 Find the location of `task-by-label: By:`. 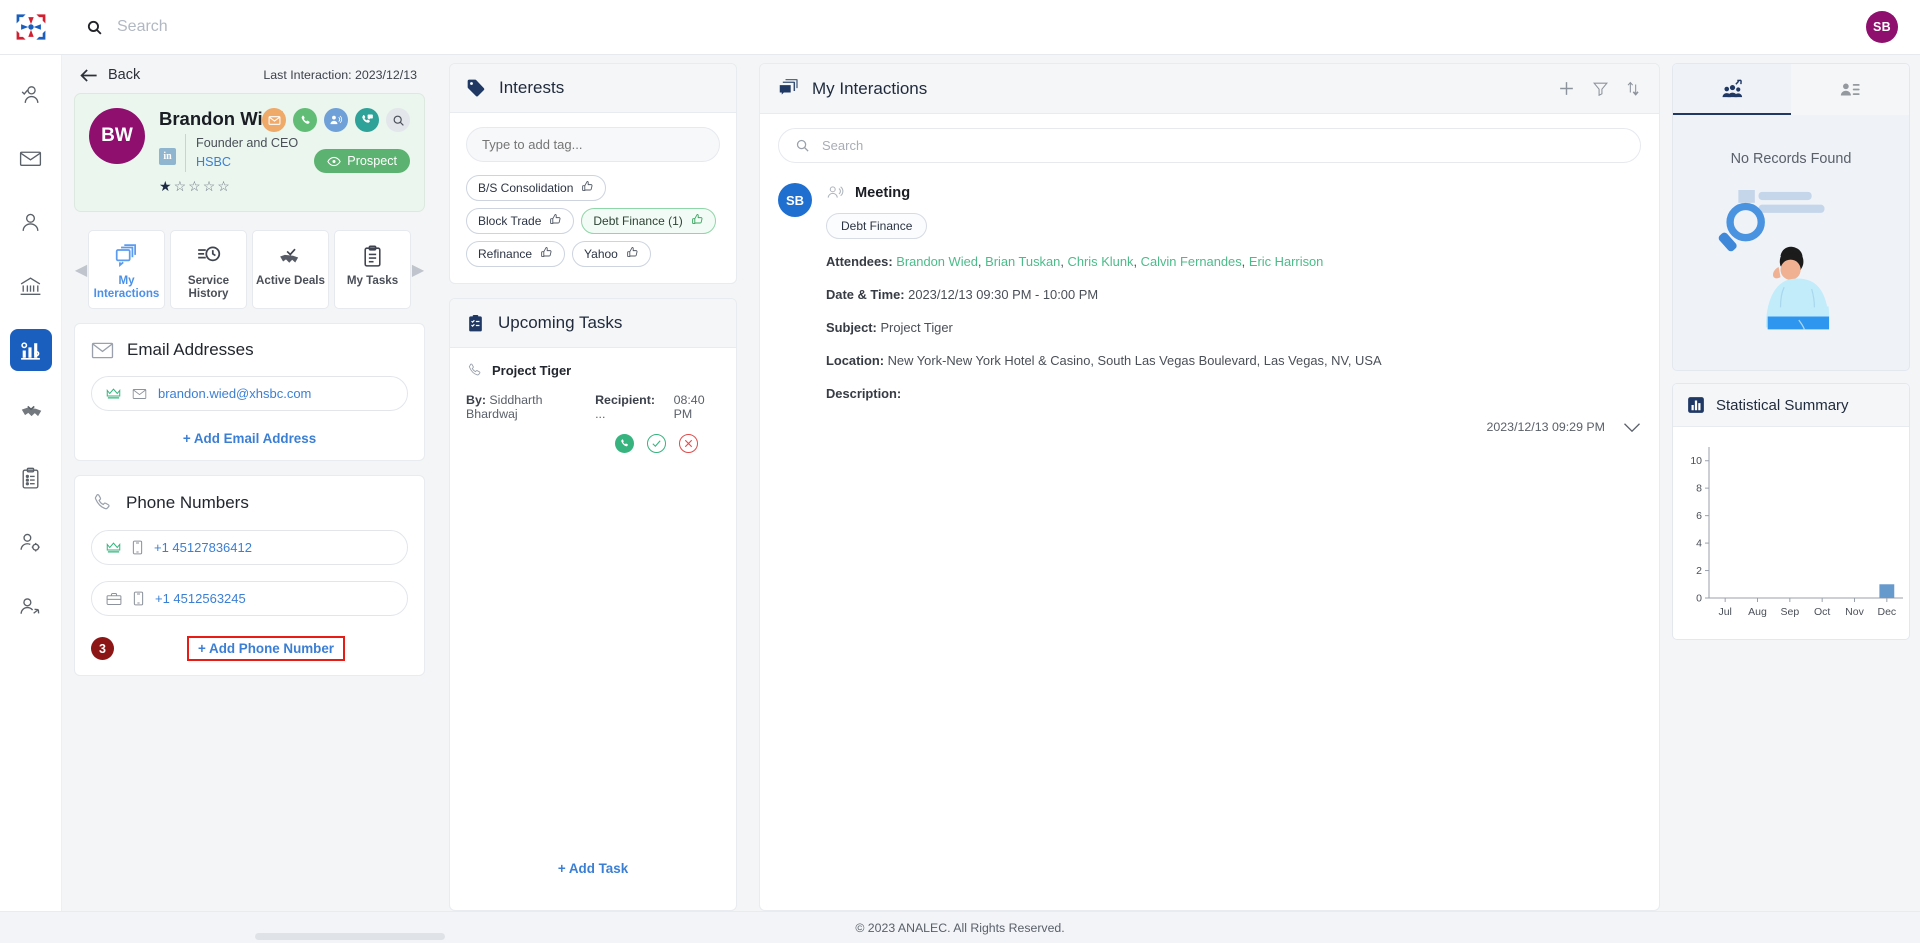

task-by-label: By: is located at coordinates (476, 400).